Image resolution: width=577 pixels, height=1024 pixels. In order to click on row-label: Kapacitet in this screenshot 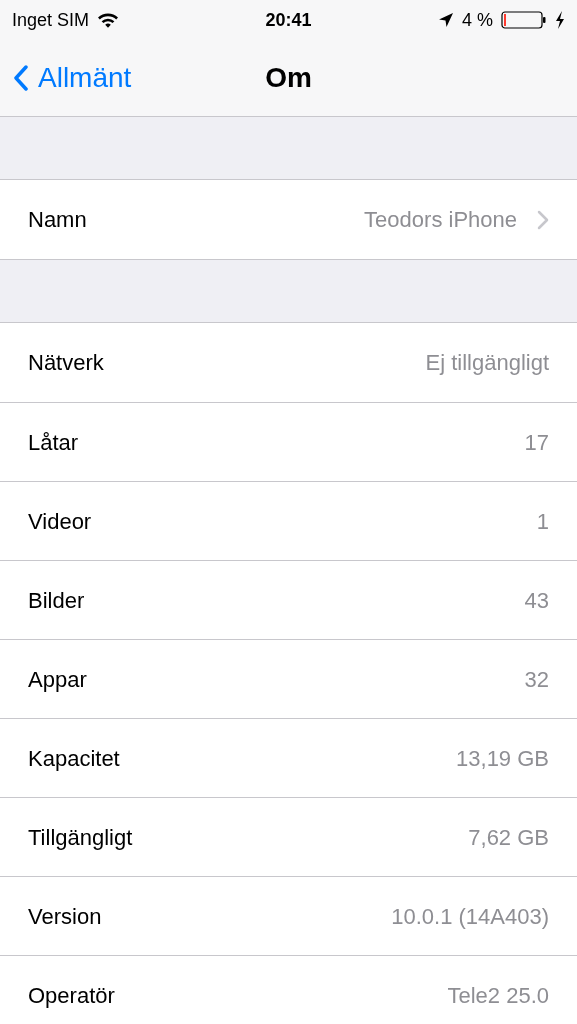, I will do `click(74, 758)`.